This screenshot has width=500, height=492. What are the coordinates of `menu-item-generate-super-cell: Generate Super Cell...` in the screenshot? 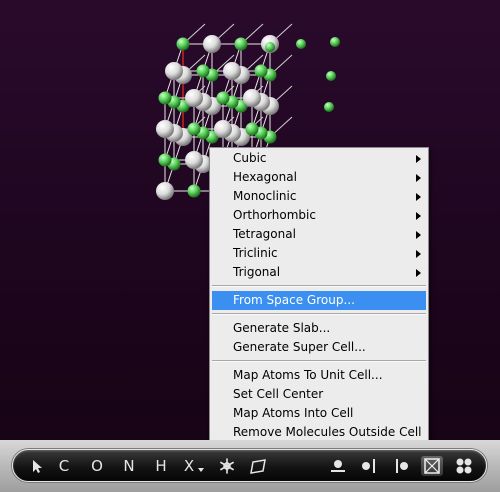 It's located at (319, 347).